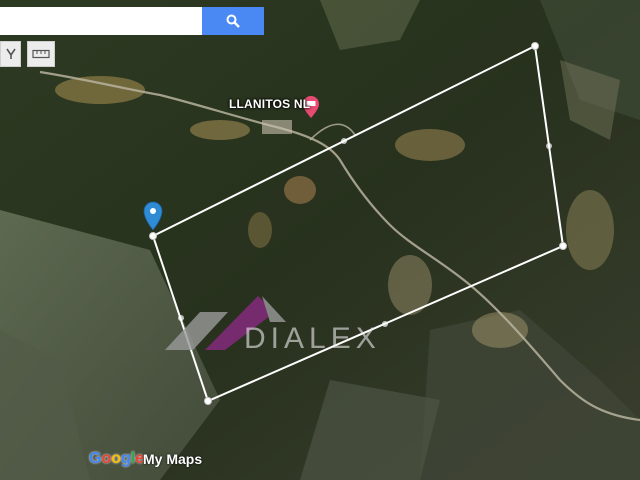 The height and width of the screenshot is (480, 640). I want to click on watermark-text: DIALEX, so click(312, 338).